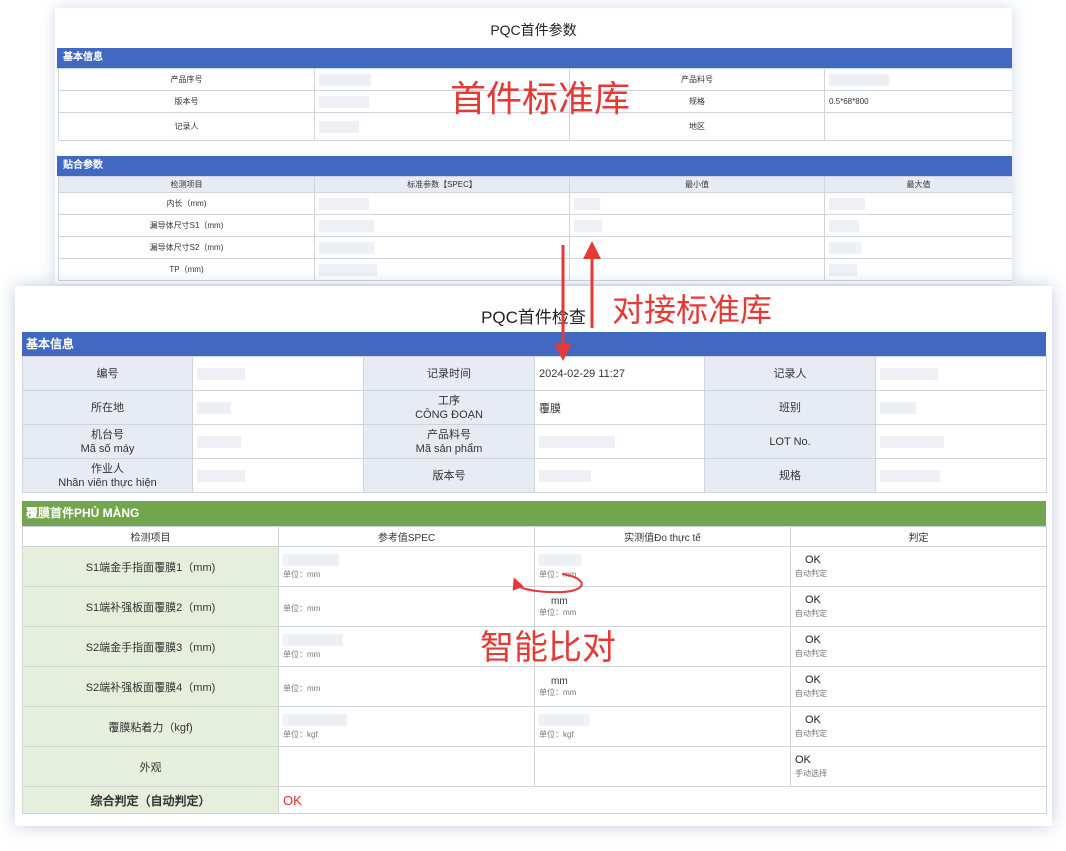 The height and width of the screenshot is (851, 1066). I want to click on process-label: 工序 CÔNG ĐOẠN, so click(449, 407).